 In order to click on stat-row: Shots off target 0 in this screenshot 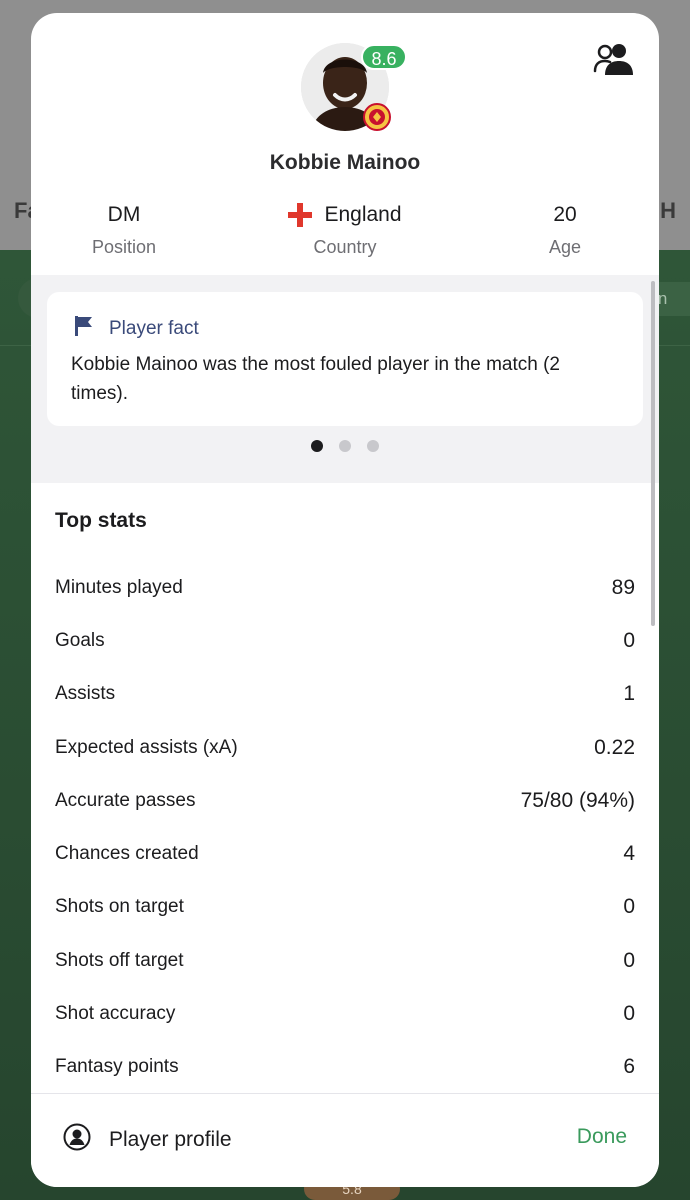, I will do `click(345, 960)`.